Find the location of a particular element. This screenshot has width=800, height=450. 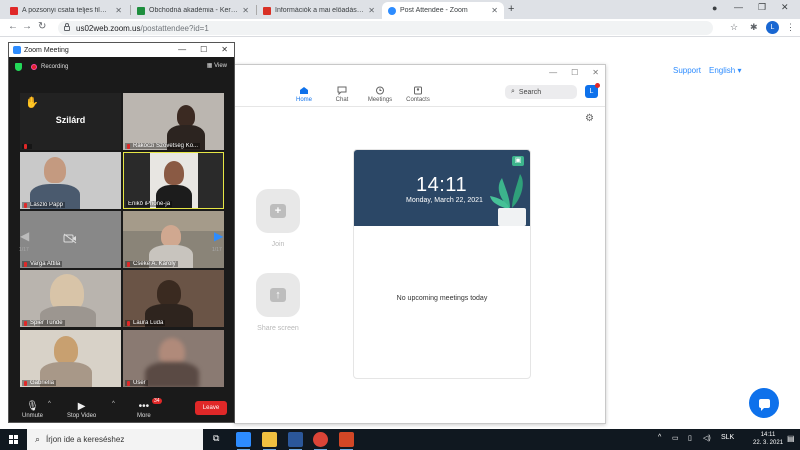

more-button: ••• More is located at coordinates (144, 410).